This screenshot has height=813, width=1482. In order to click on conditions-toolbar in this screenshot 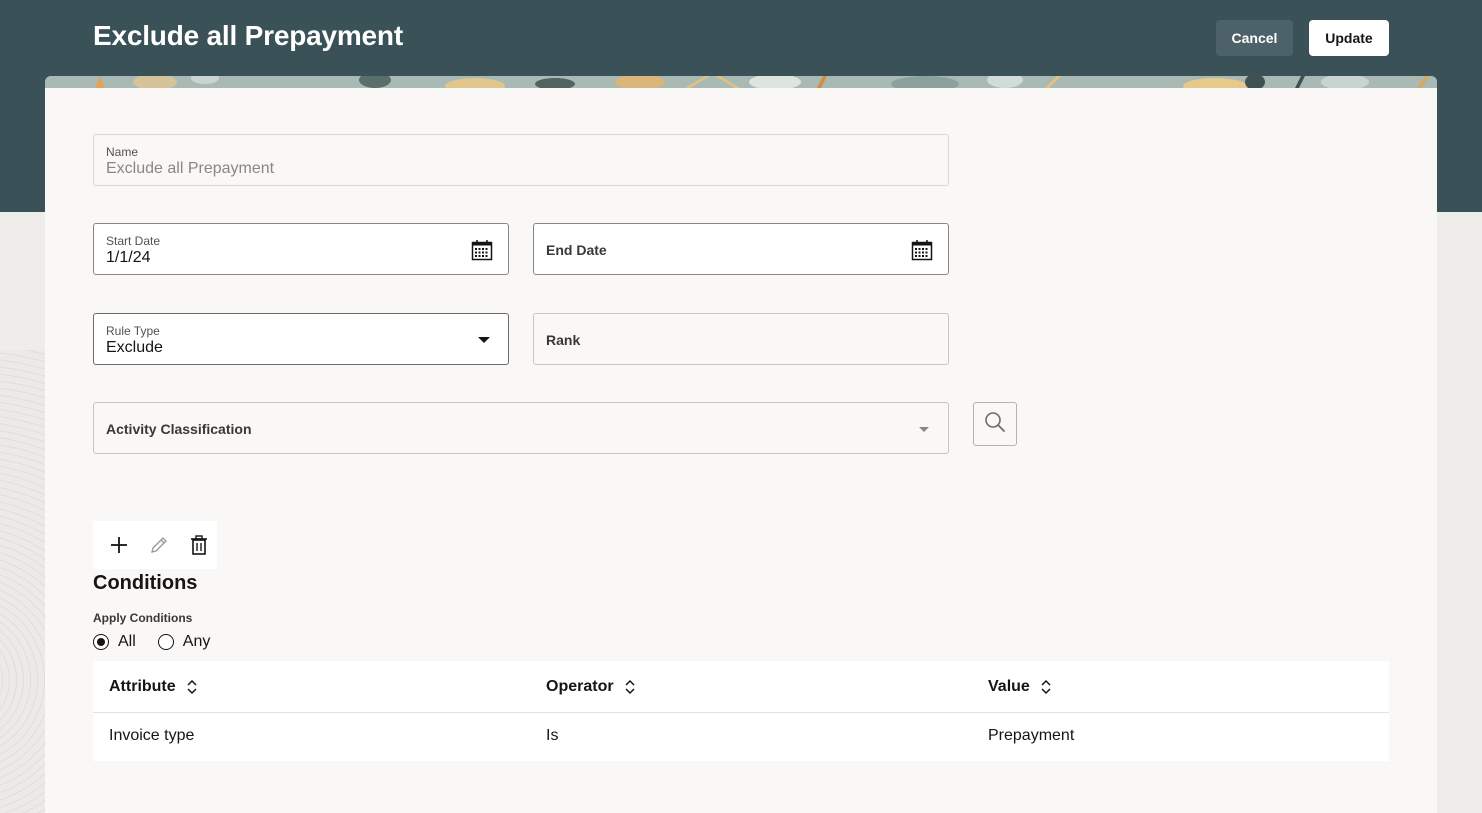, I will do `click(155, 545)`.